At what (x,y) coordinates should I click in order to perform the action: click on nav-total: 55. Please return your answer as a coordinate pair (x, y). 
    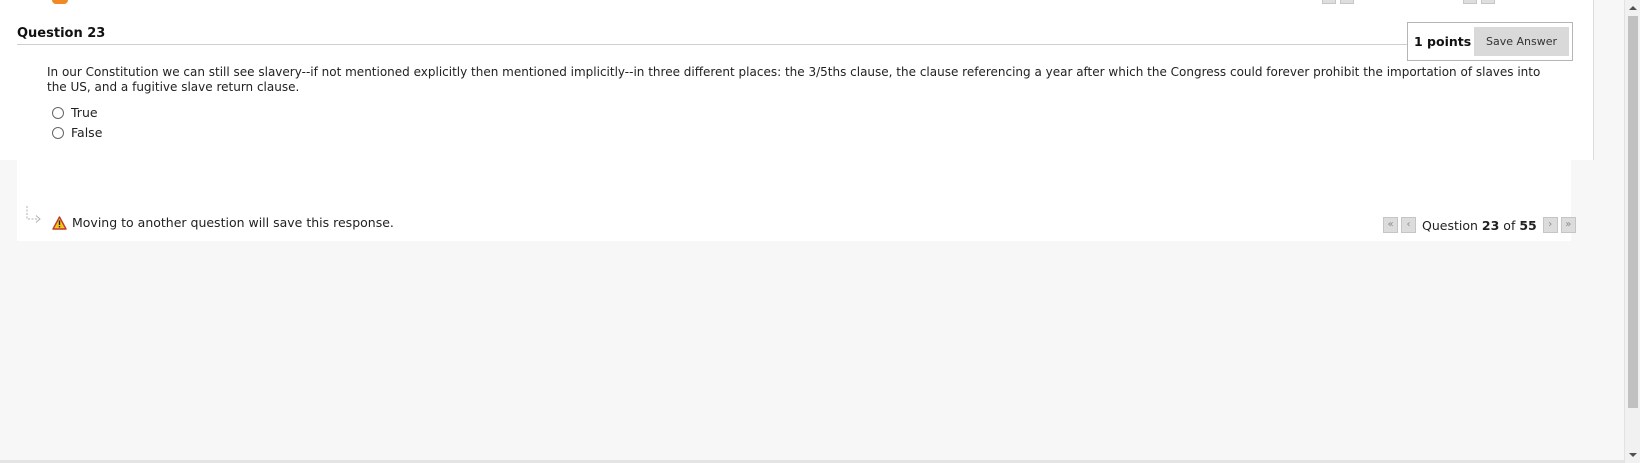
    Looking at the image, I should click on (1528, 225).